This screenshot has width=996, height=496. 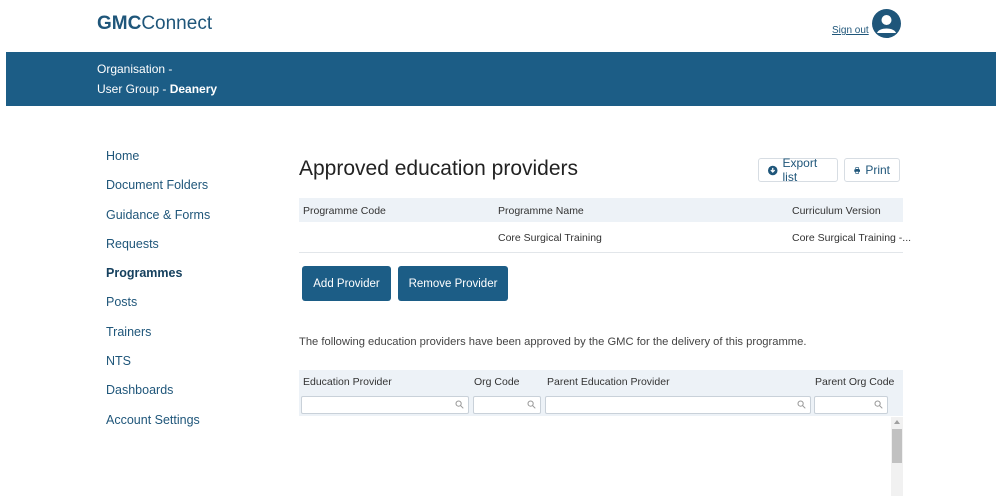 What do you see at coordinates (193, 89) in the screenshot?
I see `user-group-value: Deanery` at bounding box center [193, 89].